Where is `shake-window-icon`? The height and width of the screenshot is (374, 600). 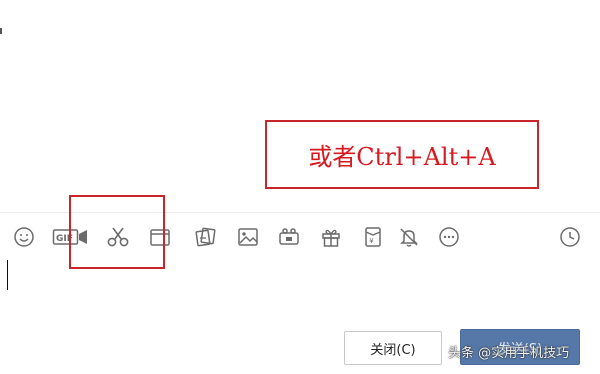
shake-window-icon is located at coordinates (205, 237).